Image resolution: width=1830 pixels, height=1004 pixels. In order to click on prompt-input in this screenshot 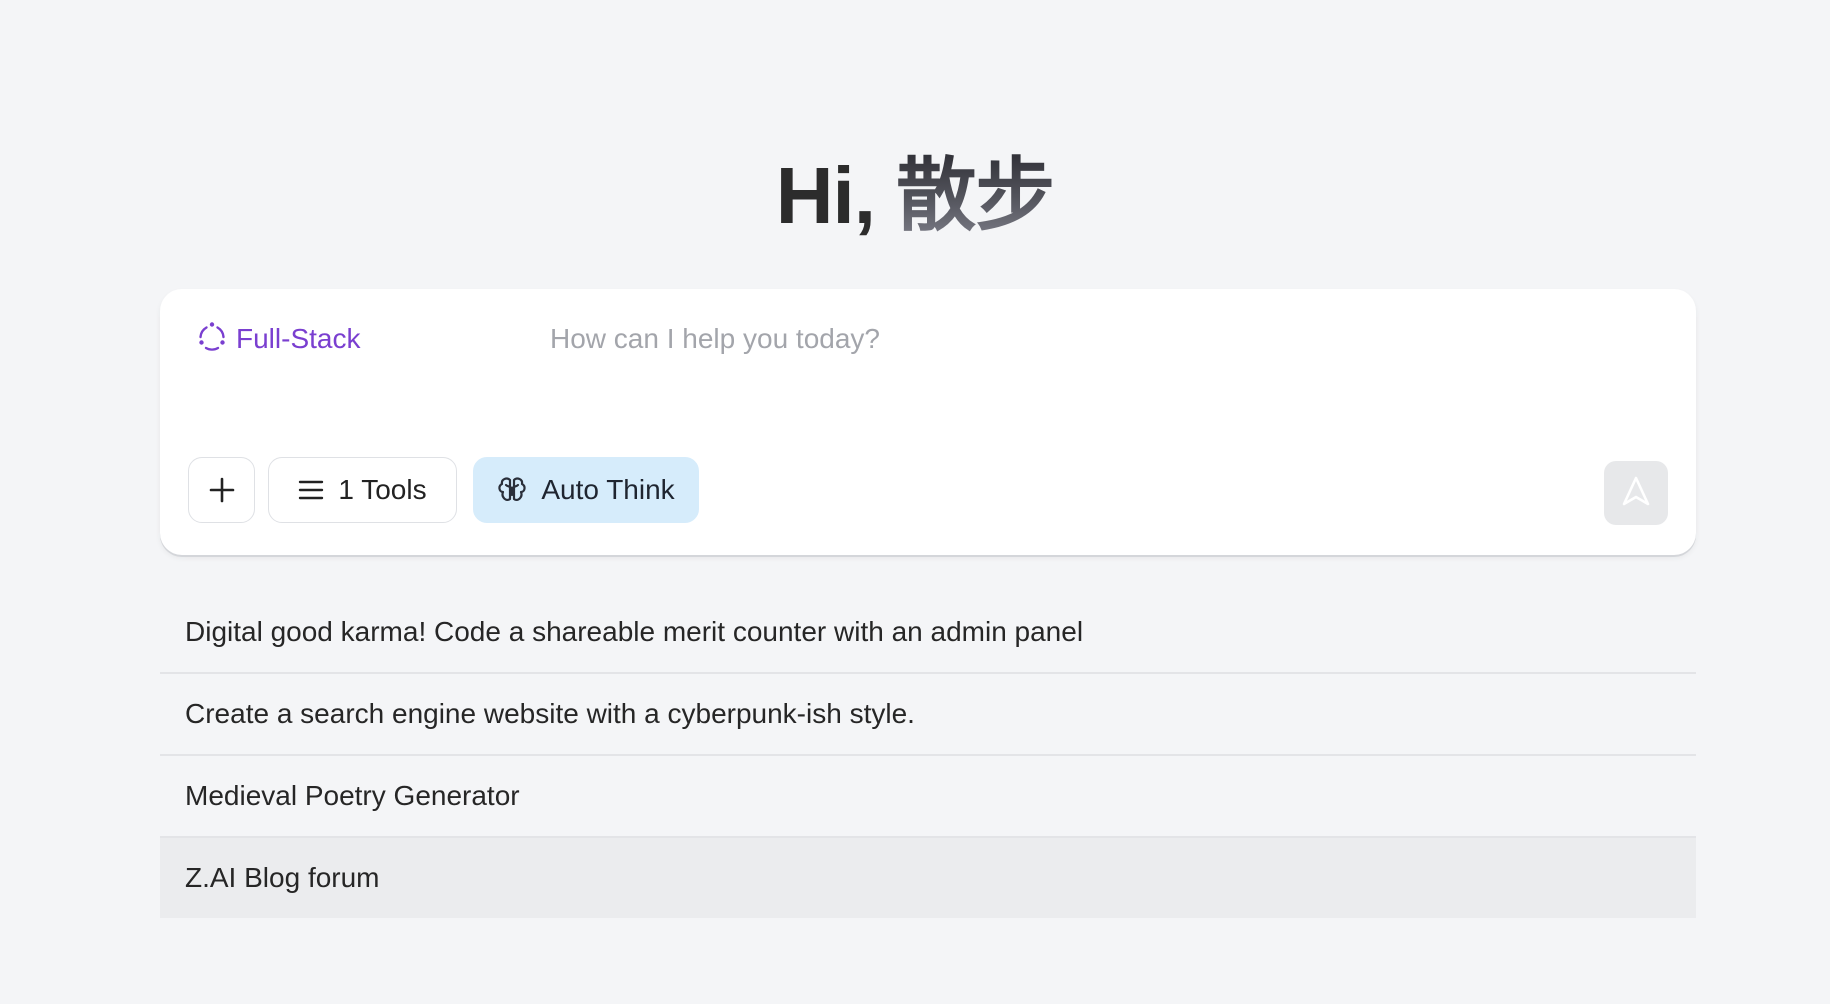, I will do `click(1100, 339)`.